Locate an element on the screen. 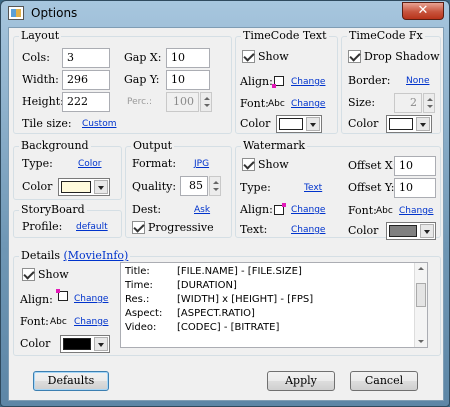 This screenshot has width=450, height=407. progressive-label: Progressive is located at coordinates (181, 227).